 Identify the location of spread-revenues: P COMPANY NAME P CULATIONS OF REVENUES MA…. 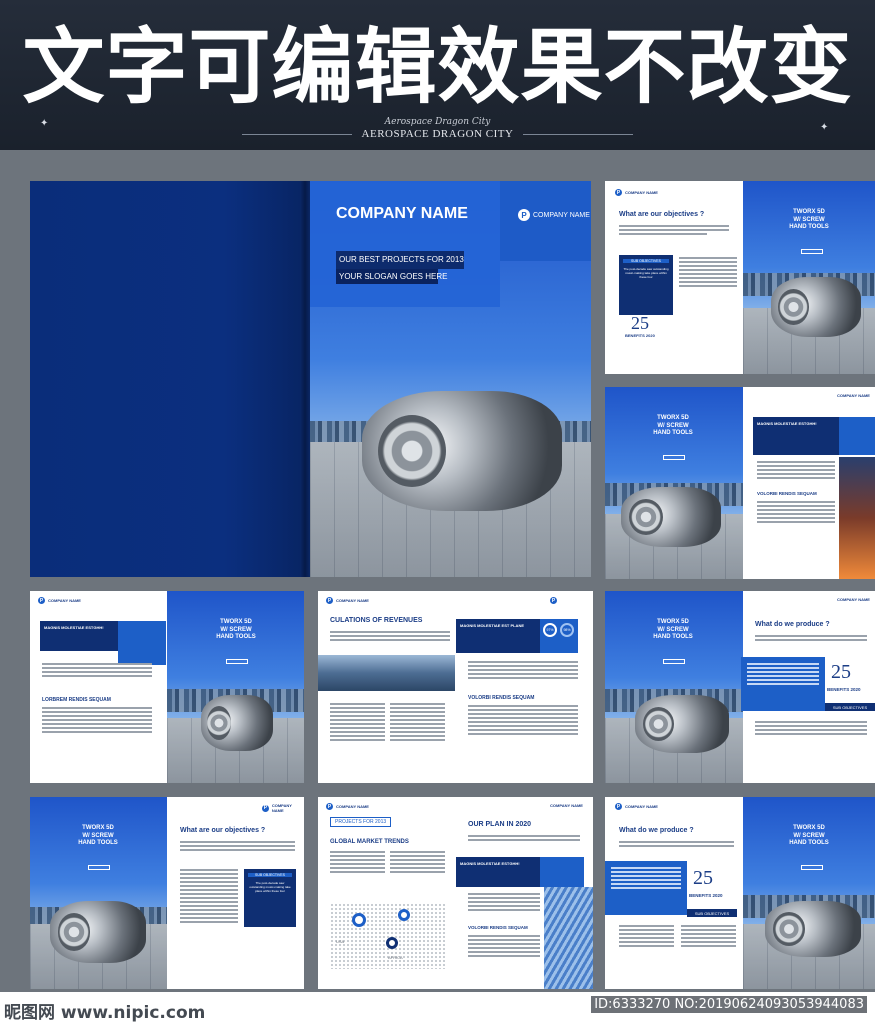
(455, 687).